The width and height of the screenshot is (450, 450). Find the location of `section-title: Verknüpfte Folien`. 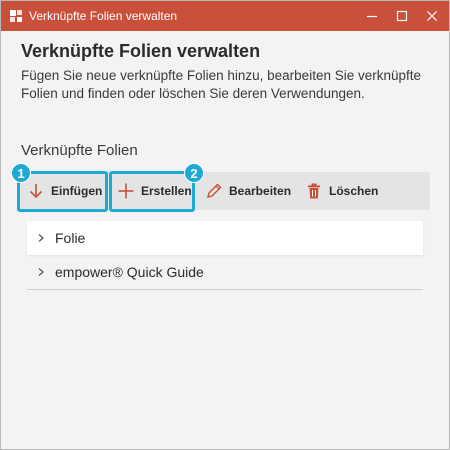

section-title: Verknüpfte Folien is located at coordinates (79, 150).